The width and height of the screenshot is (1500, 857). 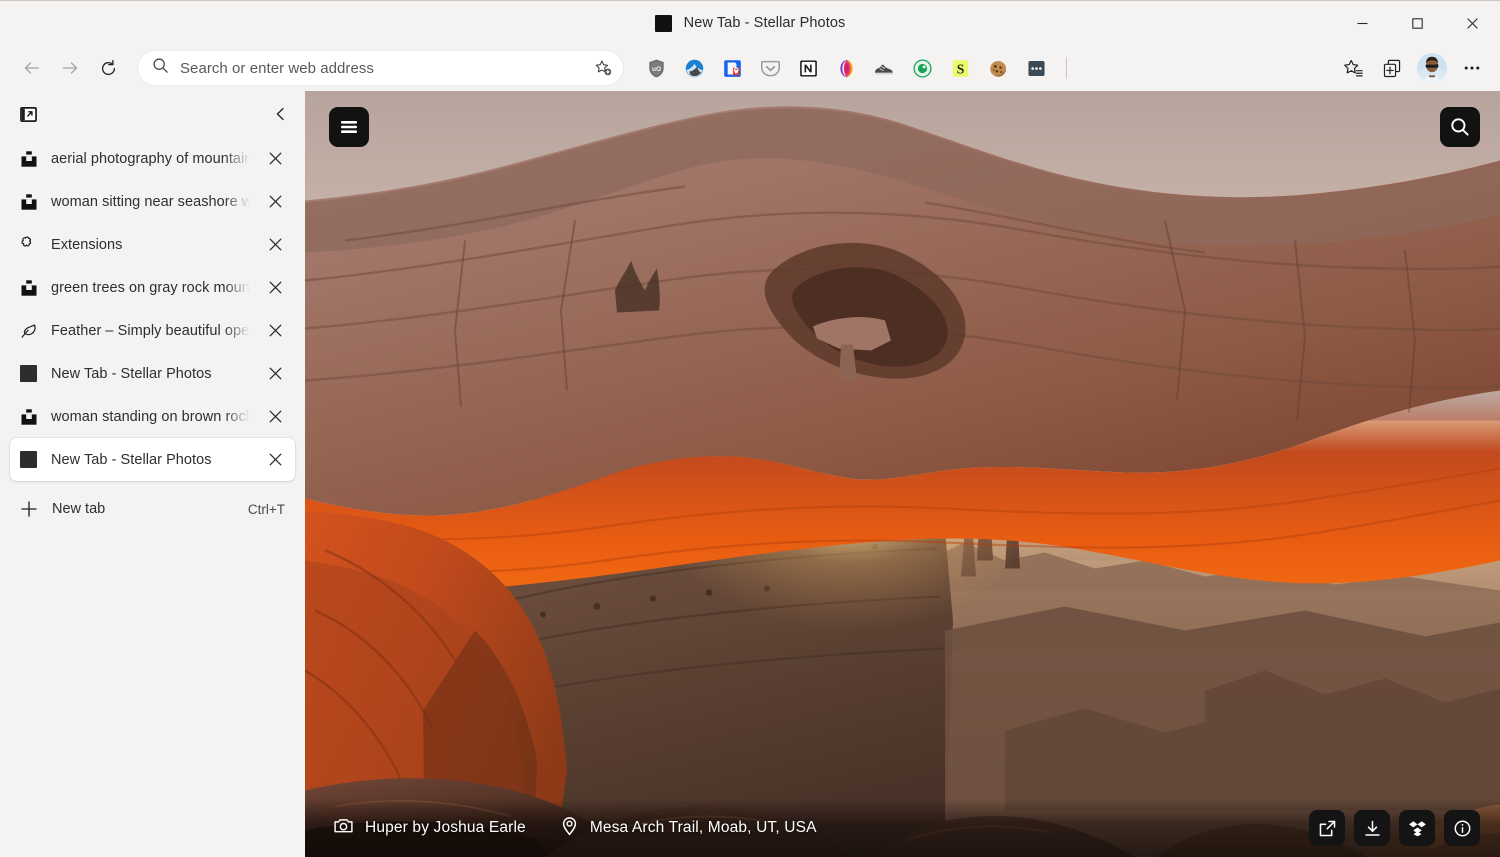 I want to click on tab-item: green trees on gray rock mounta, so click(x=152, y=287).